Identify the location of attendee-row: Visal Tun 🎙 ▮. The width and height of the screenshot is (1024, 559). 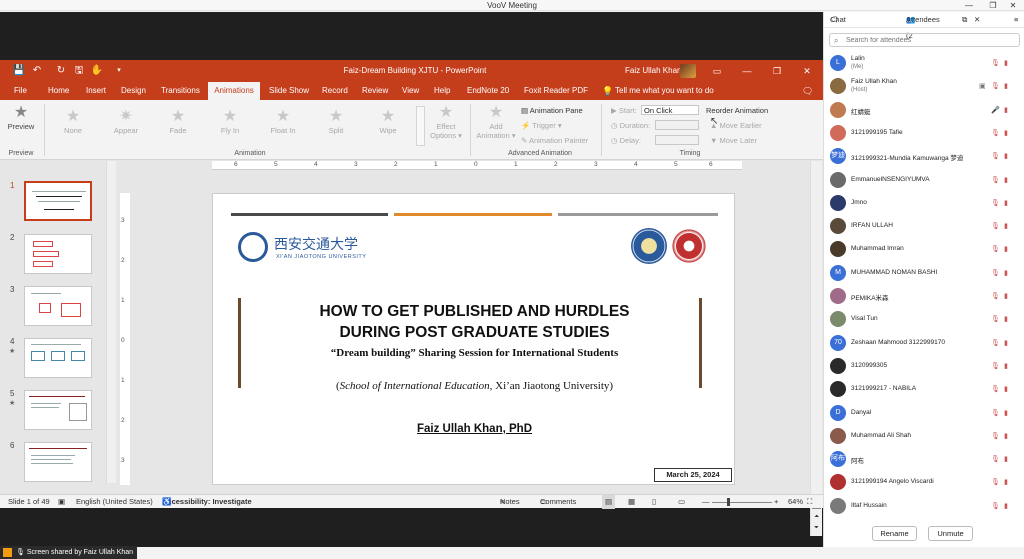
(924, 319).